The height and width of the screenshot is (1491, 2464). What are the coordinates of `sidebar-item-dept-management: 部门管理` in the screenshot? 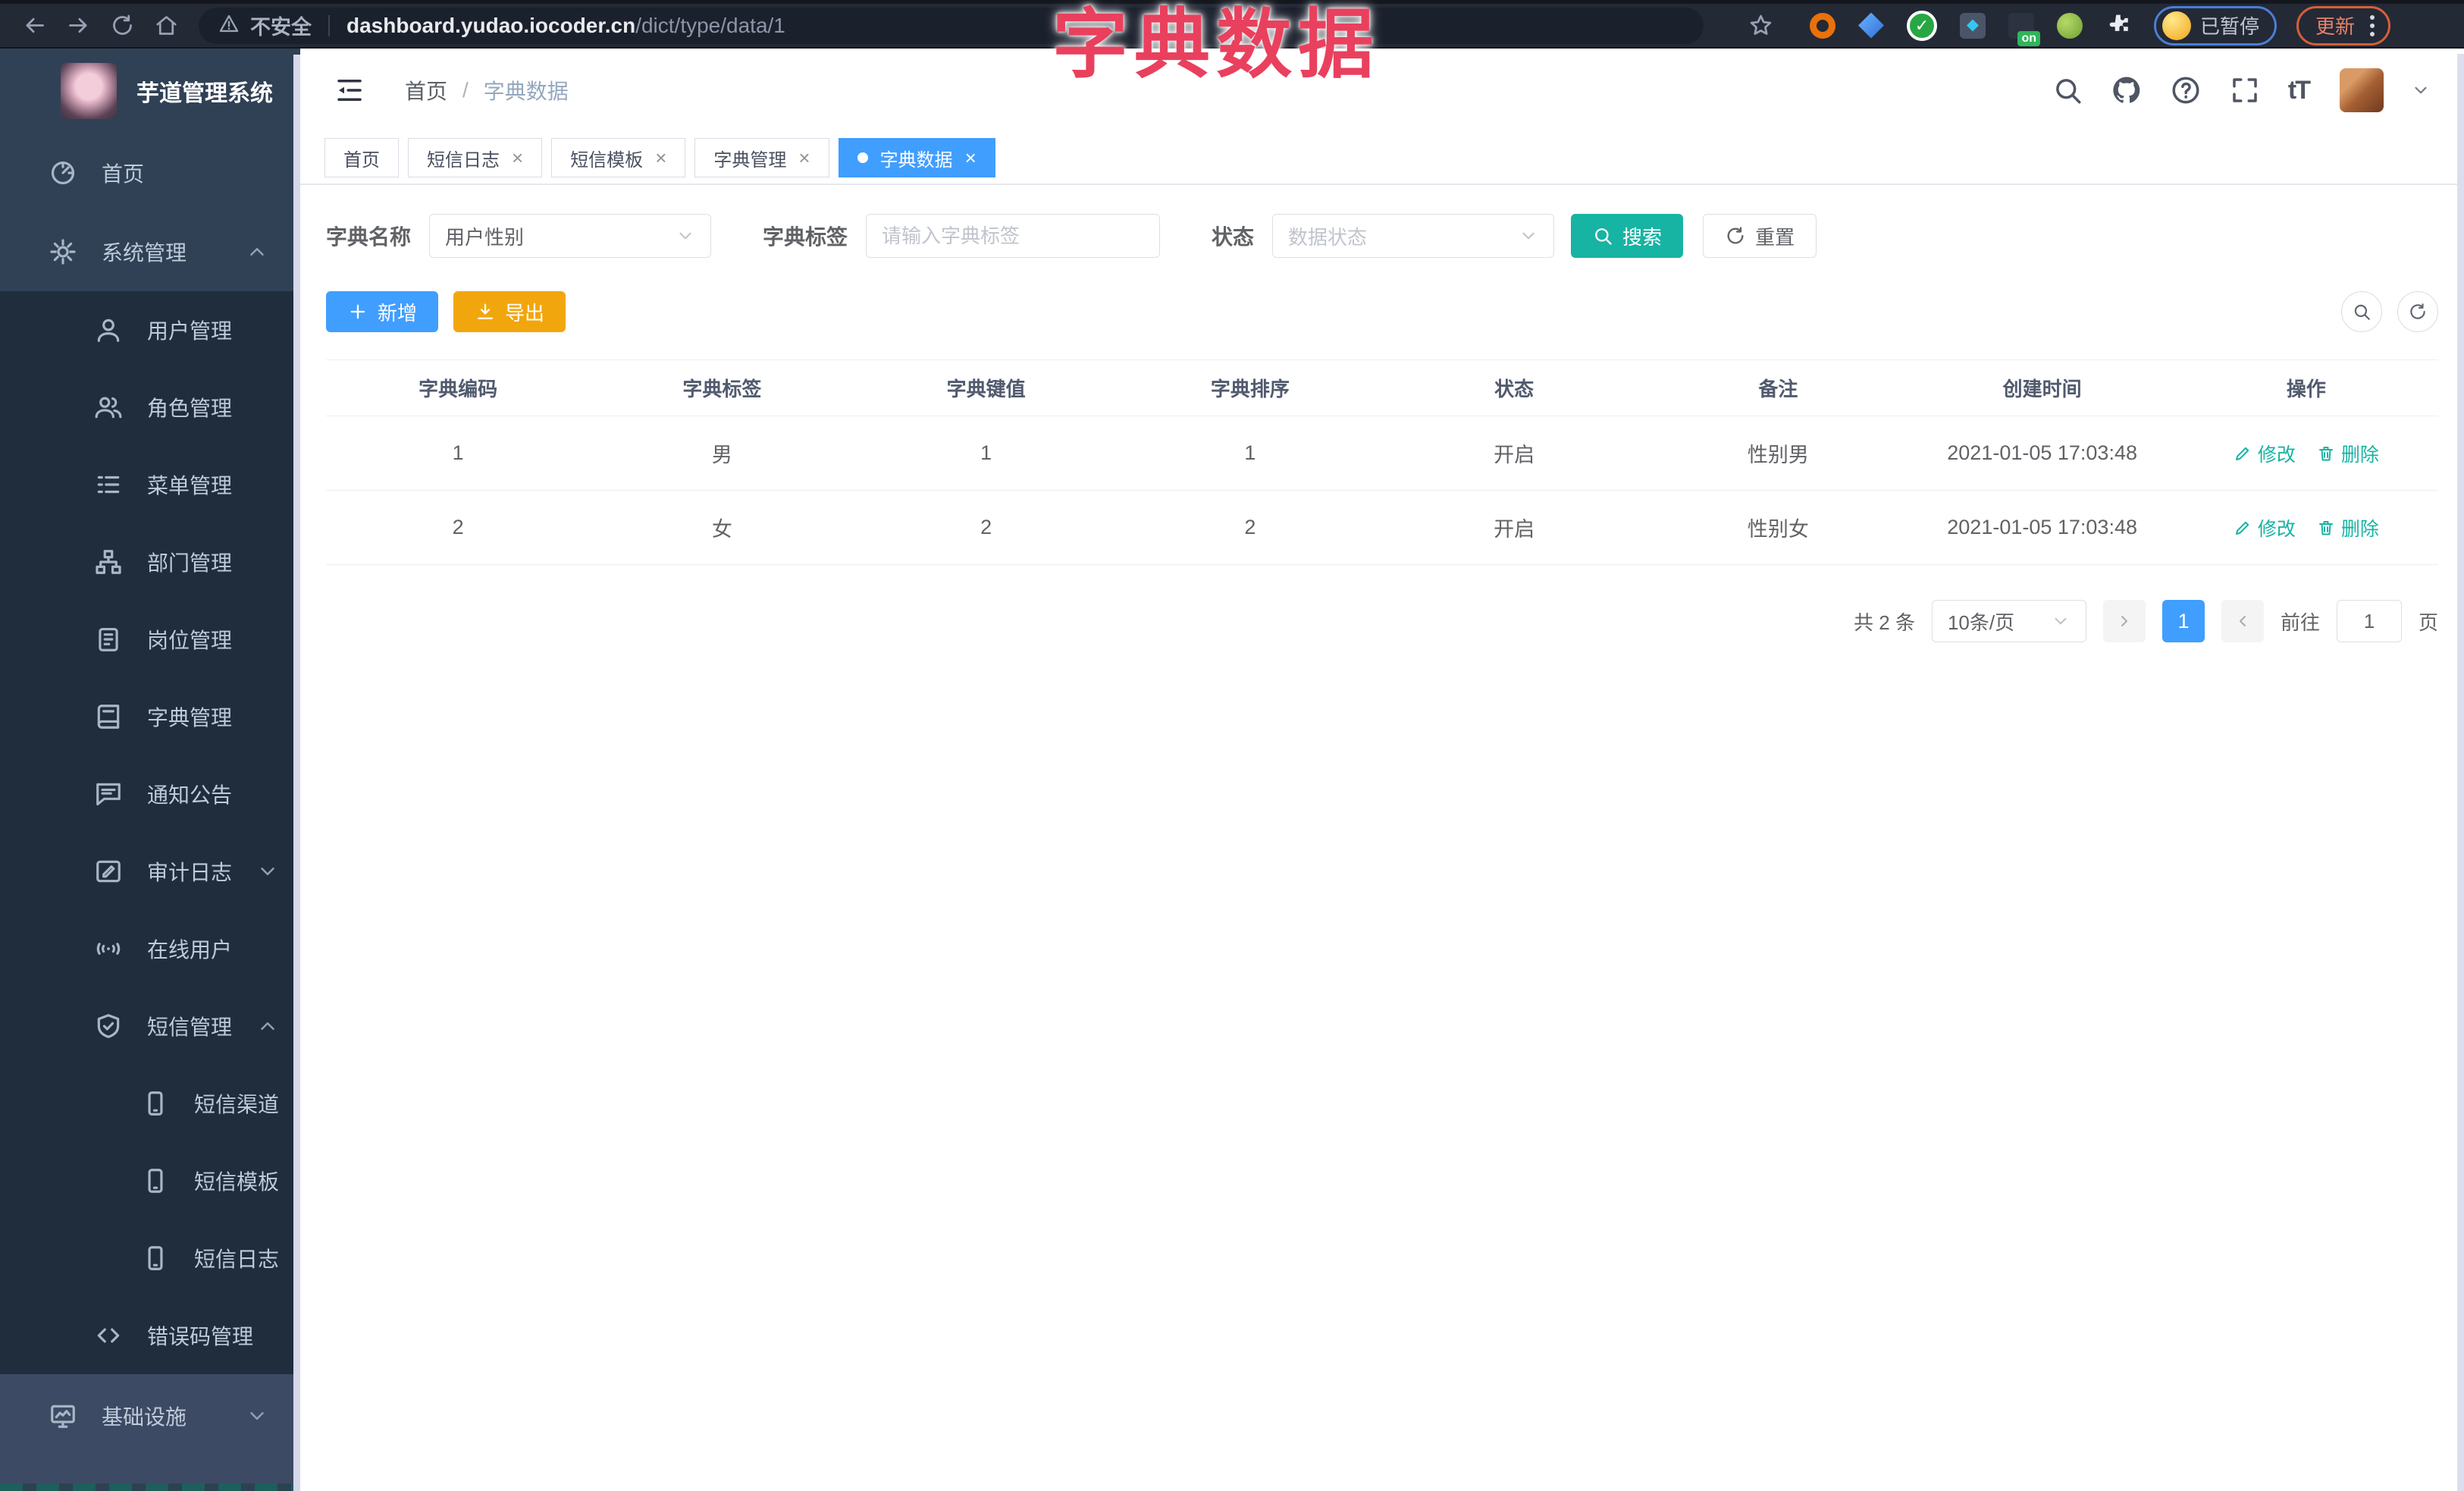 It's located at (150, 562).